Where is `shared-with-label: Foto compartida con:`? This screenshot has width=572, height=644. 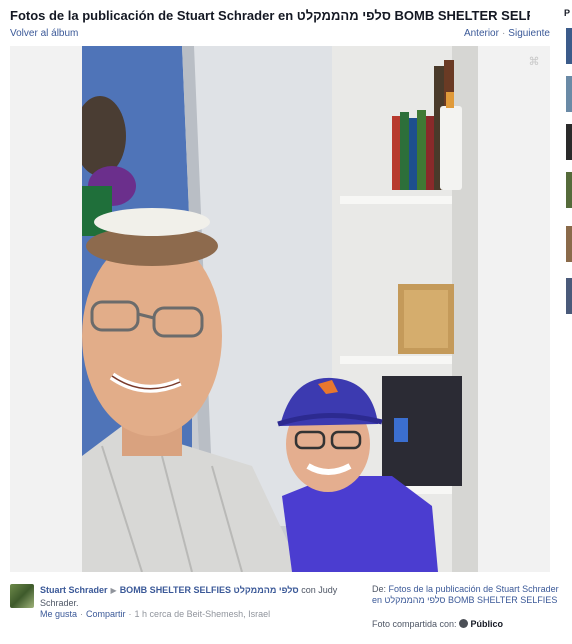
shared-with-label: Foto compartida con: is located at coordinates (414, 624).